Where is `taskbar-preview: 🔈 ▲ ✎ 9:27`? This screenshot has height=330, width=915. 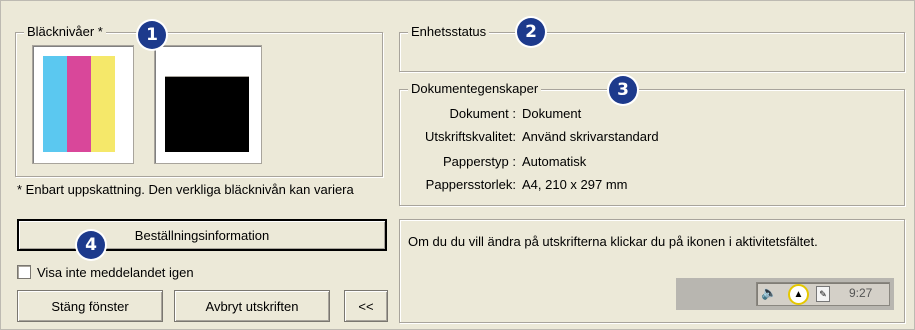 taskbar-preview: 🔈 ▲ ✎ 9:27 is located at coordinates (785, 294).